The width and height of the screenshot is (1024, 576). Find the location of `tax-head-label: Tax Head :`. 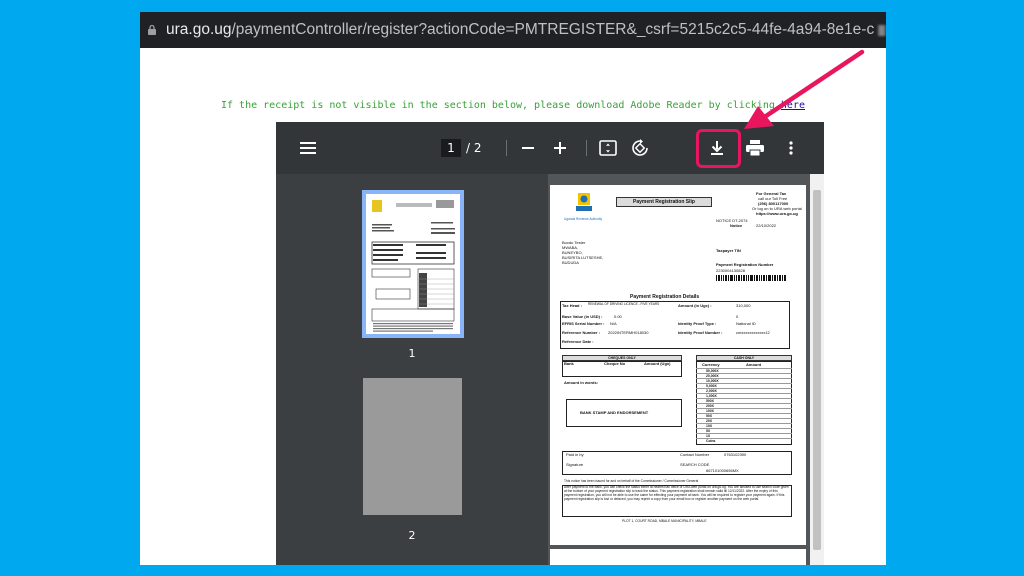

tax-head-label: Tax Head : is located at coordinates (572, 305).